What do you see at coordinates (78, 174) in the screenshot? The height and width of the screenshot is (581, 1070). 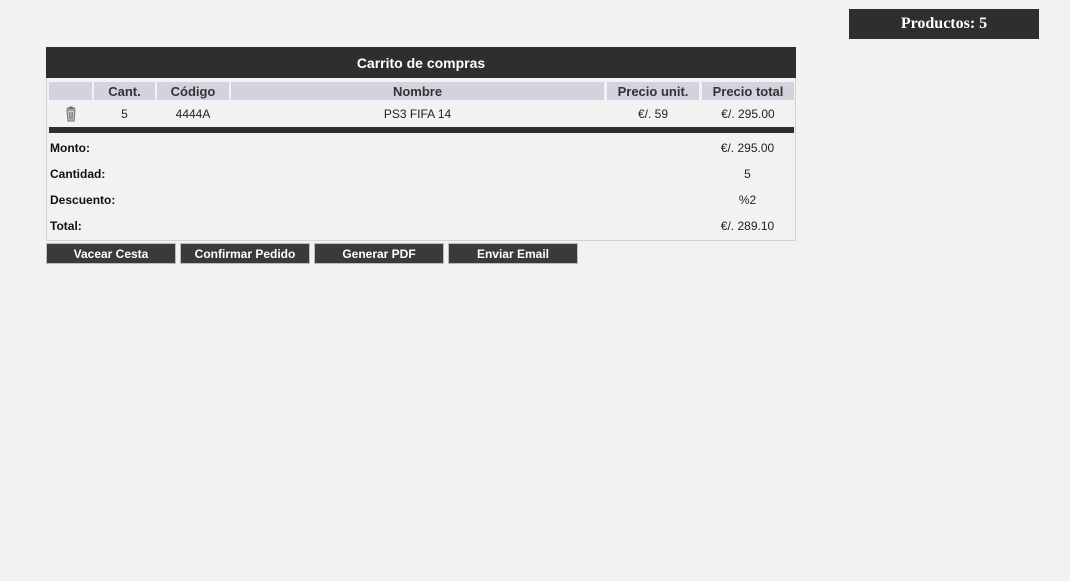 I see `cantidad-label: Cantidad:` at bounding box center [78, 174].